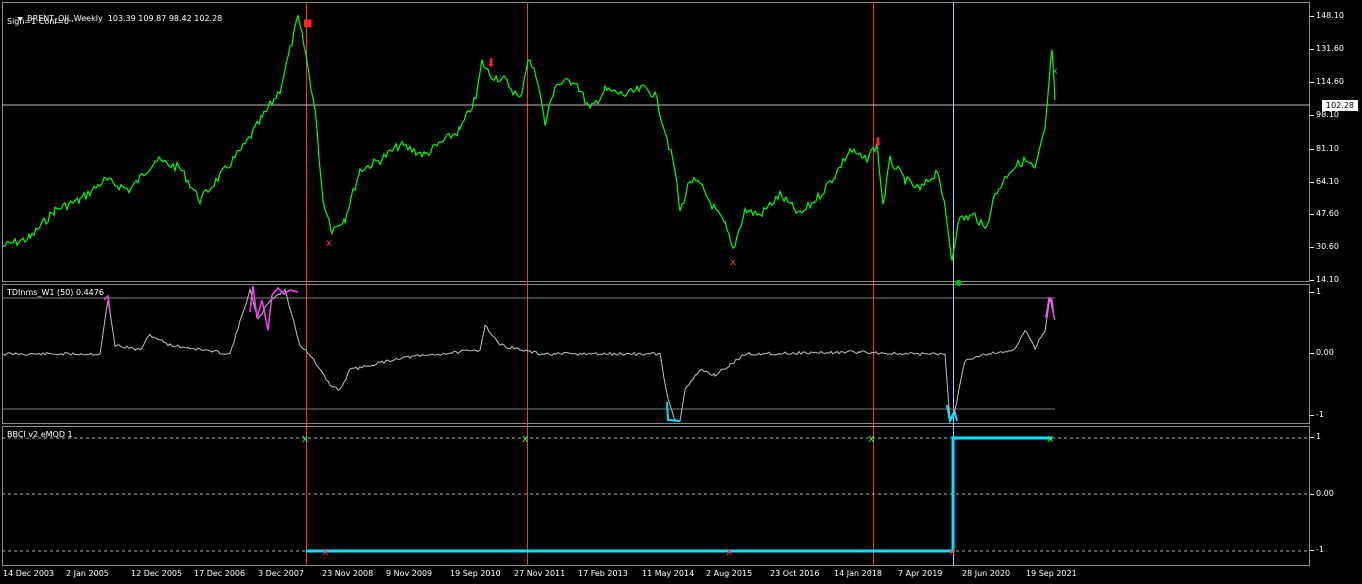  Describe the element at coordinates (1324, 279) in the screenshot. I see `price-tick: 14.10` at that location.